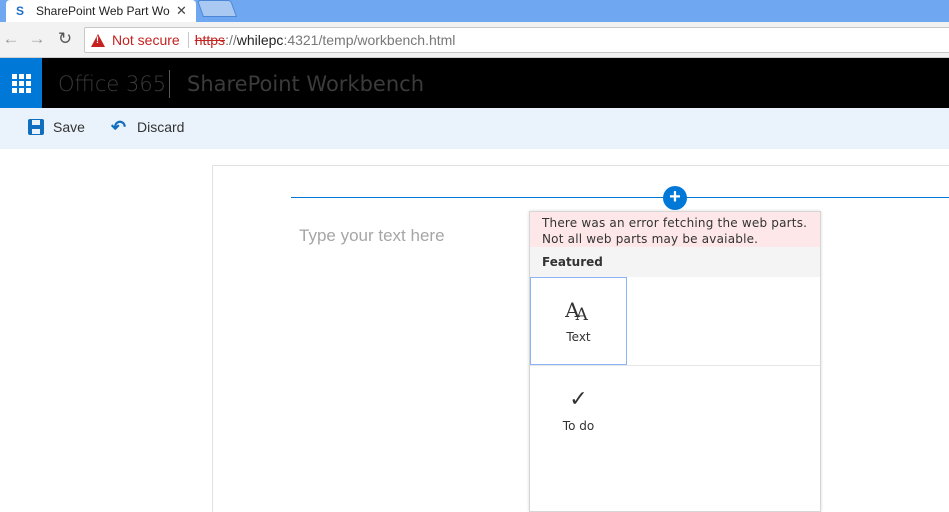  What do you see at coordinates (675, 365) in the screenshot?
I see `tile-row-divider` at bounding box center [675, 365].